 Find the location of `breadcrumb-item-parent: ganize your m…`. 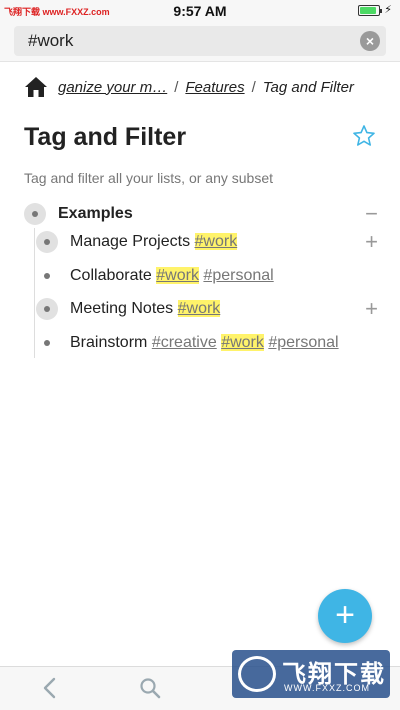

breadcrumb-item-parent: ganize your m… is located at coordinates (112, 87).